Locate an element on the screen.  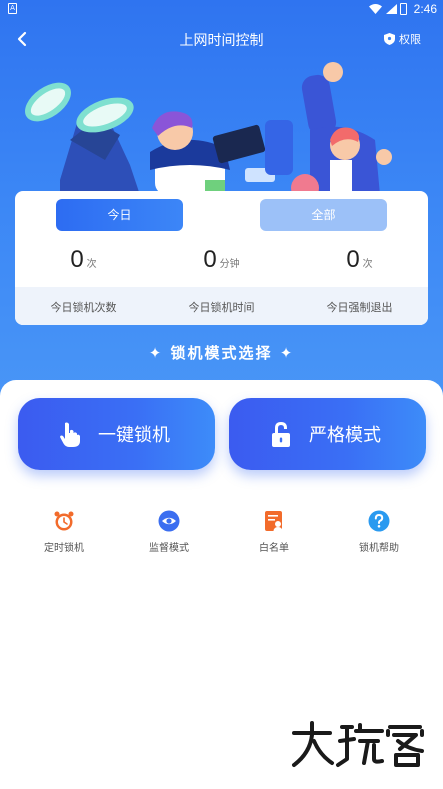
tool-supervision-mode: 监督模式 is located at coordinates (169, 532).